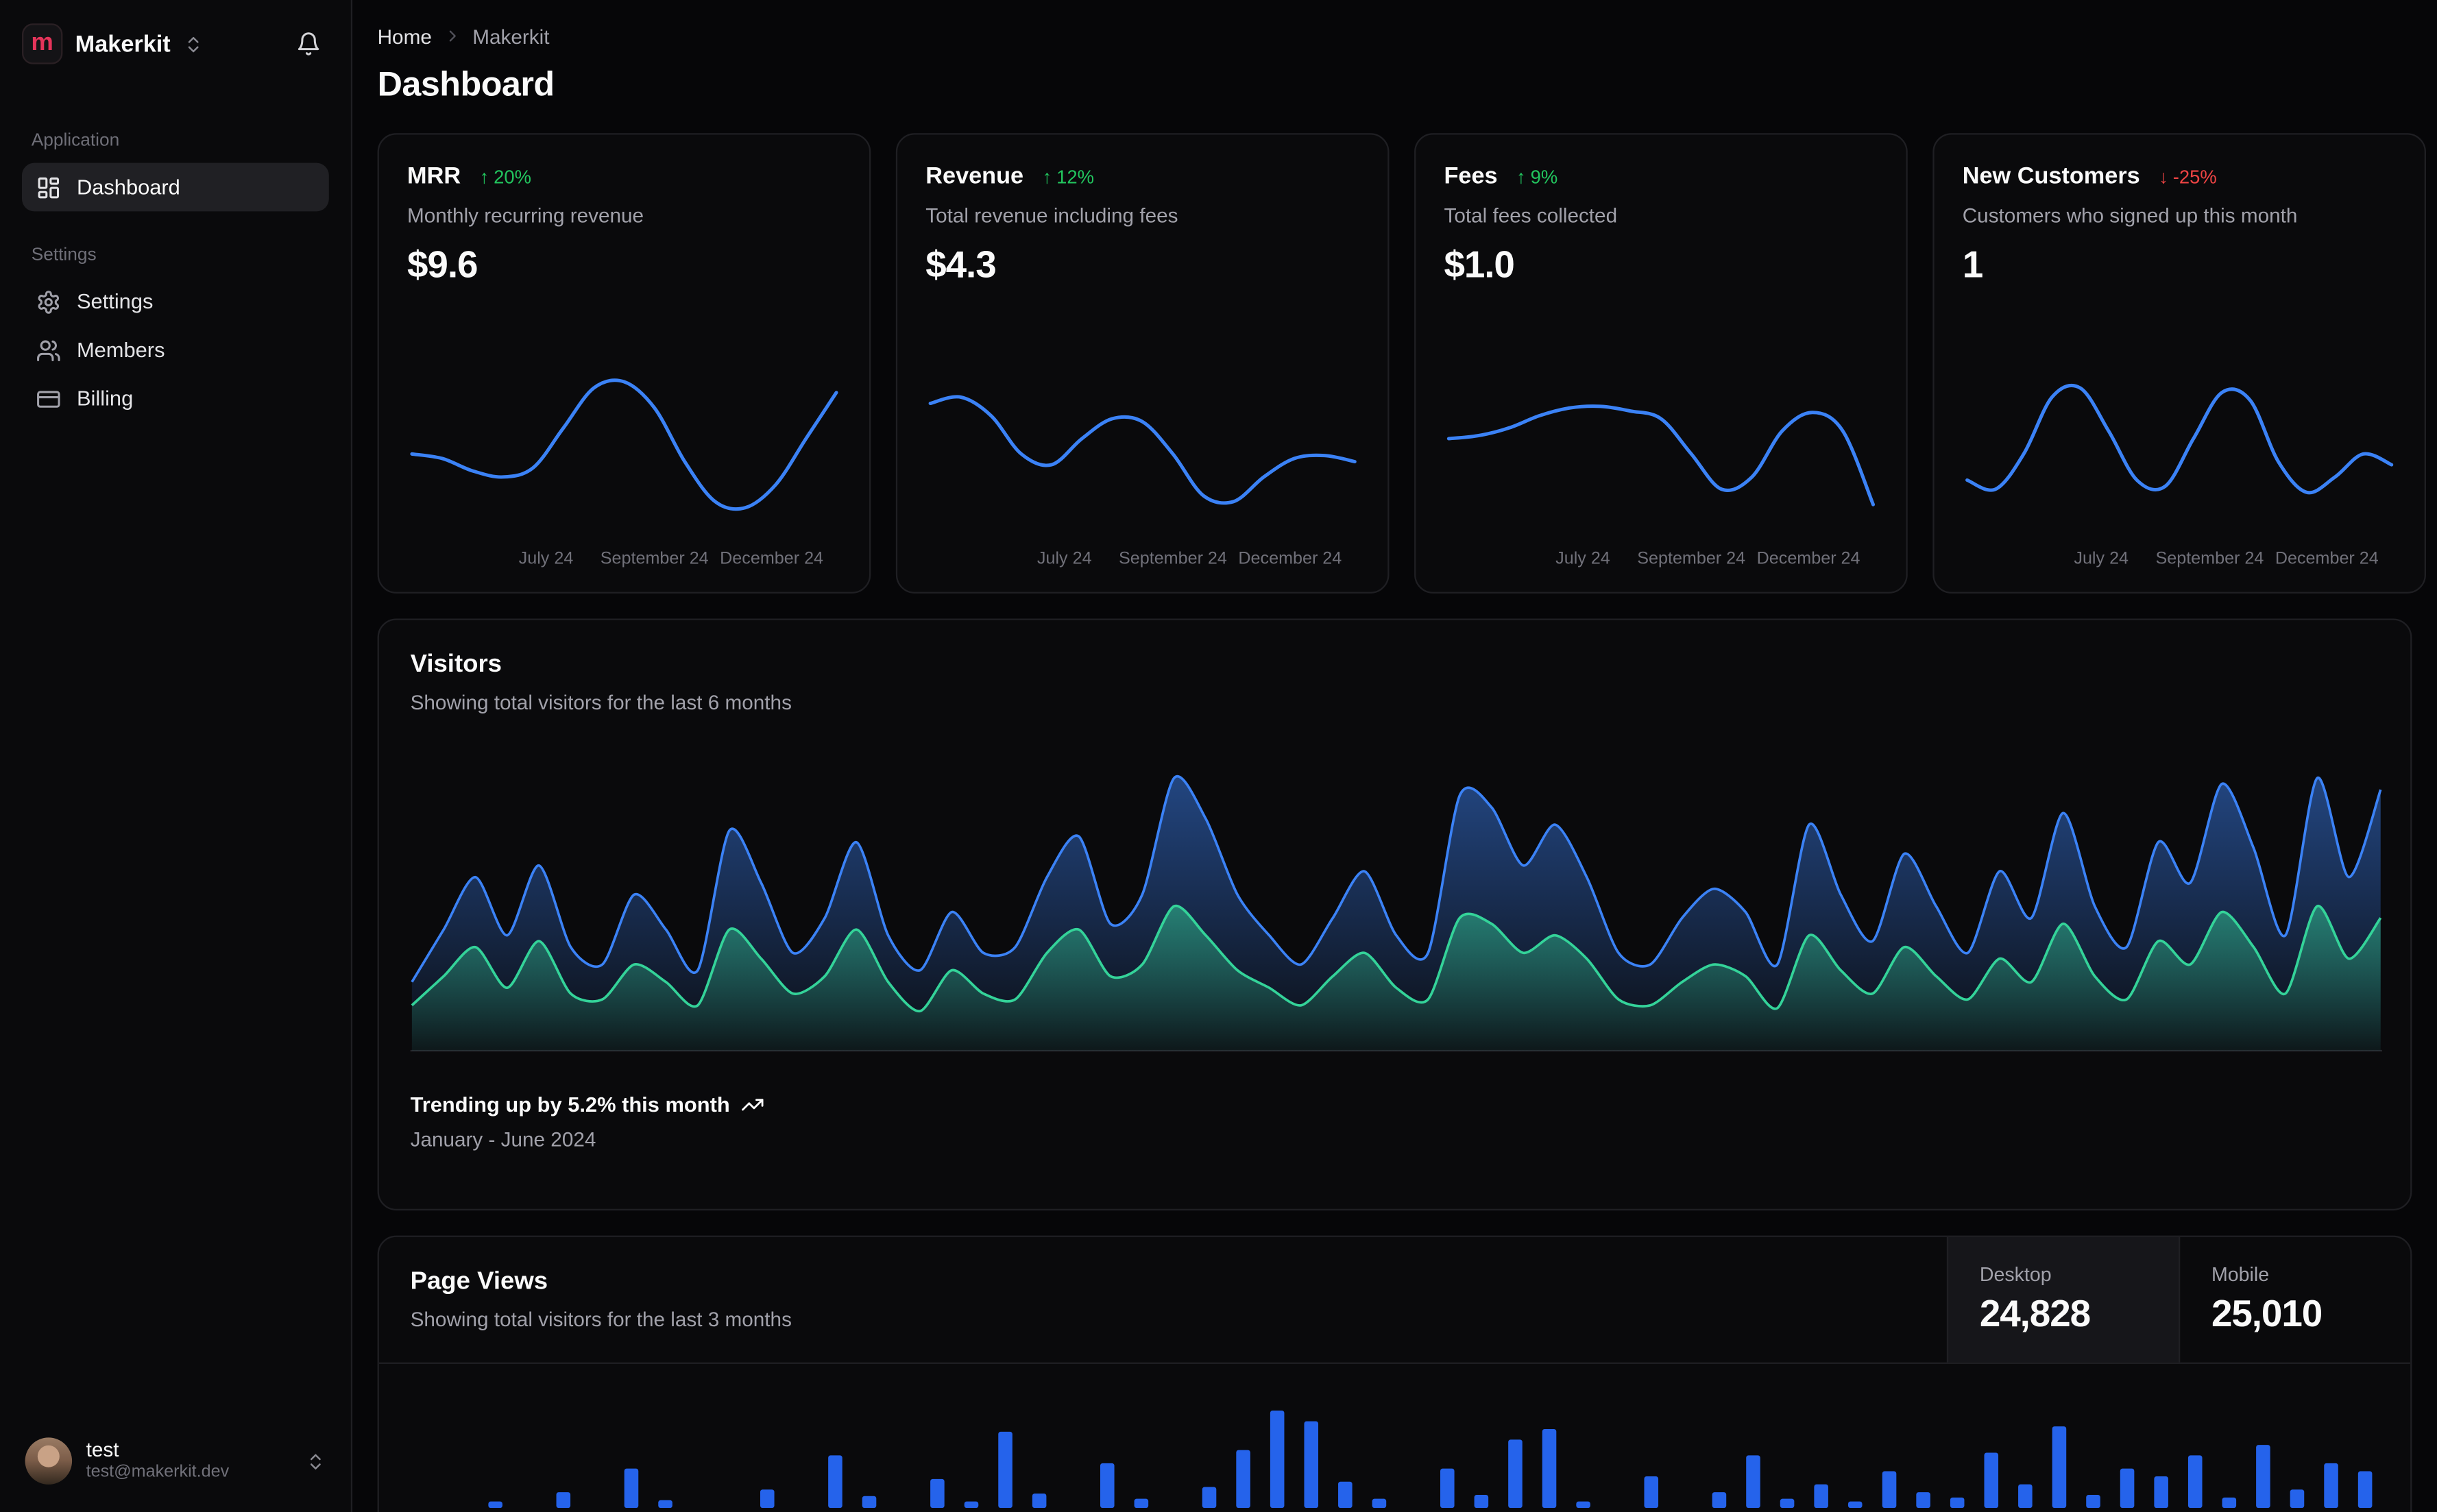 This screenshot has width=2437, height=1512. Describe the element at coordinates (49, 188) in the screenshot. I see `dashboard-icon` at that location.